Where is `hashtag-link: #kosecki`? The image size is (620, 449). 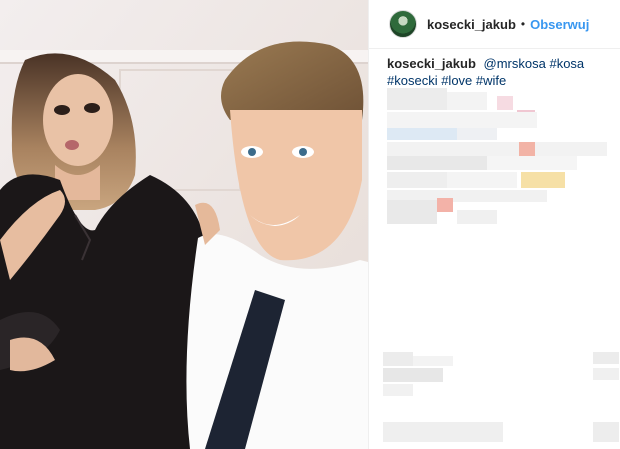
hashtag-link: #kosecki is located at coordinates (412, 80).